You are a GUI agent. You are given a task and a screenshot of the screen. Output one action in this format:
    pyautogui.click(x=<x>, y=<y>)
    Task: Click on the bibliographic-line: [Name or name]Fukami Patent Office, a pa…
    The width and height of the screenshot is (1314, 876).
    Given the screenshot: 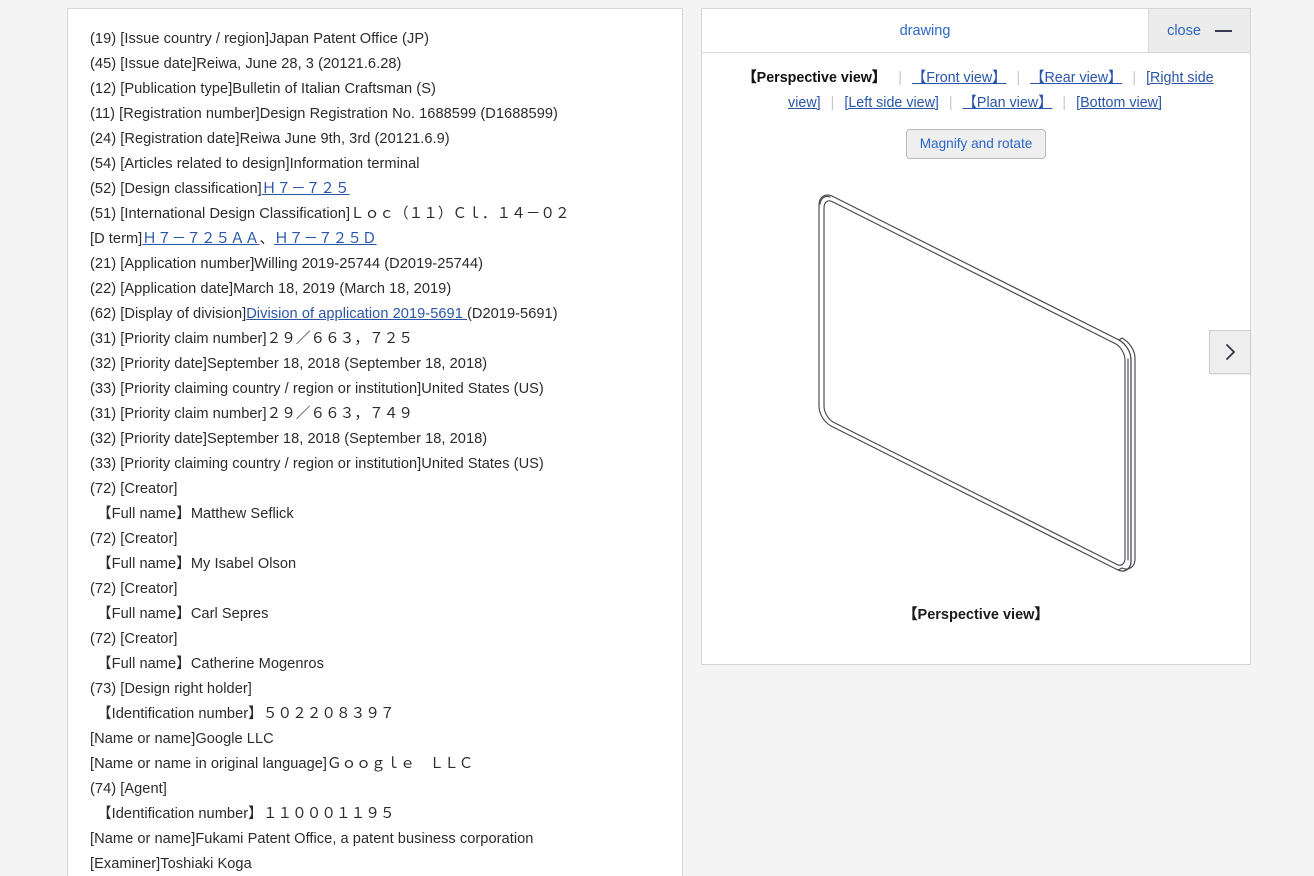 What is the action you would take?
    pyautogui.click(x=378, y=839)
    